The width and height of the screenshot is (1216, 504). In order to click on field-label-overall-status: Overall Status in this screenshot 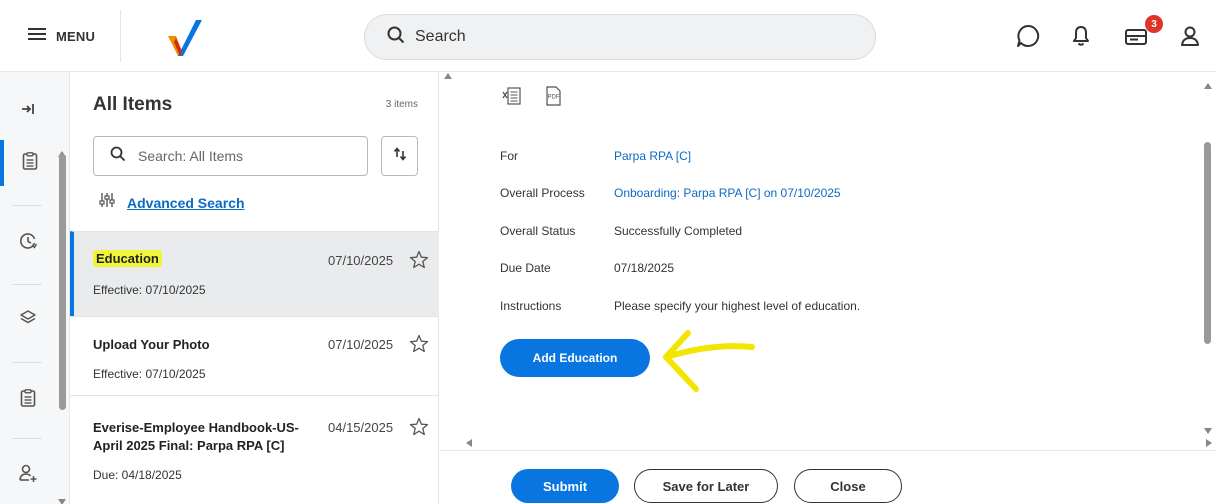, I will do `click(538, 231)`.